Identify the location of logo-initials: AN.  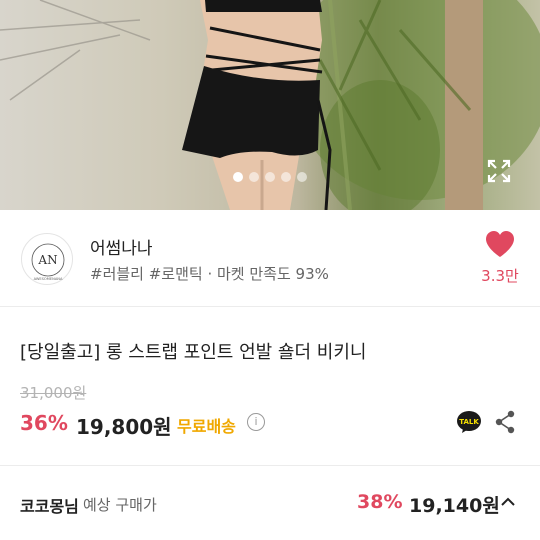
(47, 260).